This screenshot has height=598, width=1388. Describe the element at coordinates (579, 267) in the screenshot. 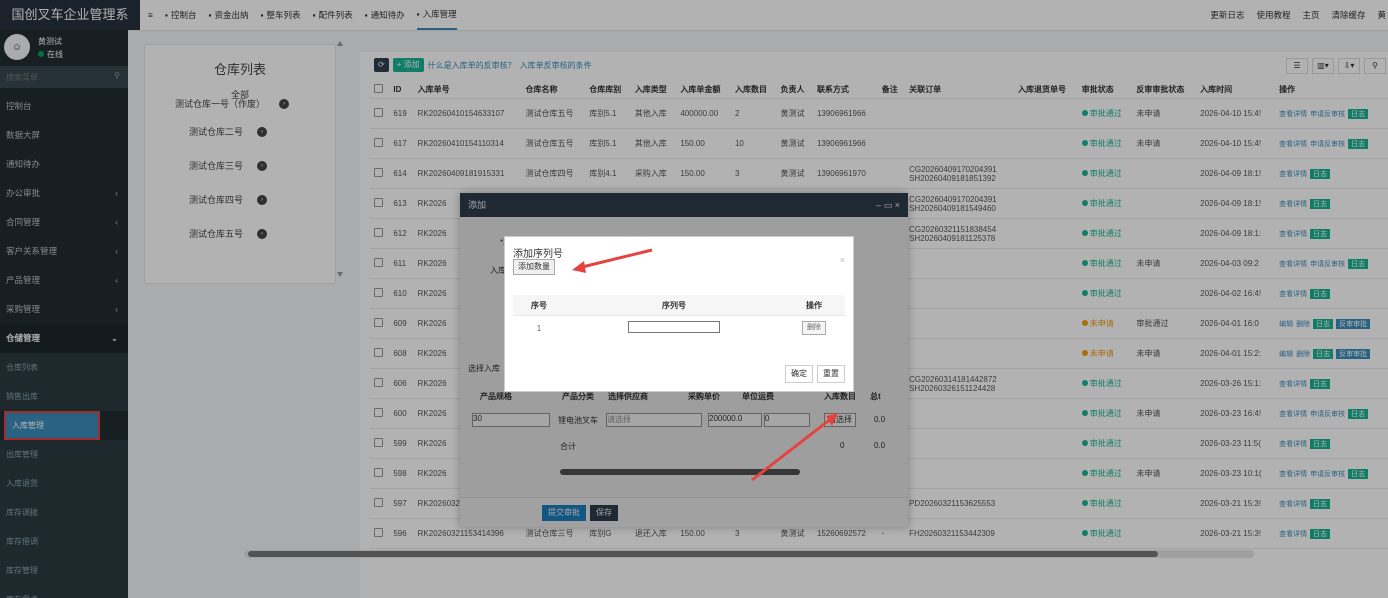

I see `arrowhead-icon` at that location.